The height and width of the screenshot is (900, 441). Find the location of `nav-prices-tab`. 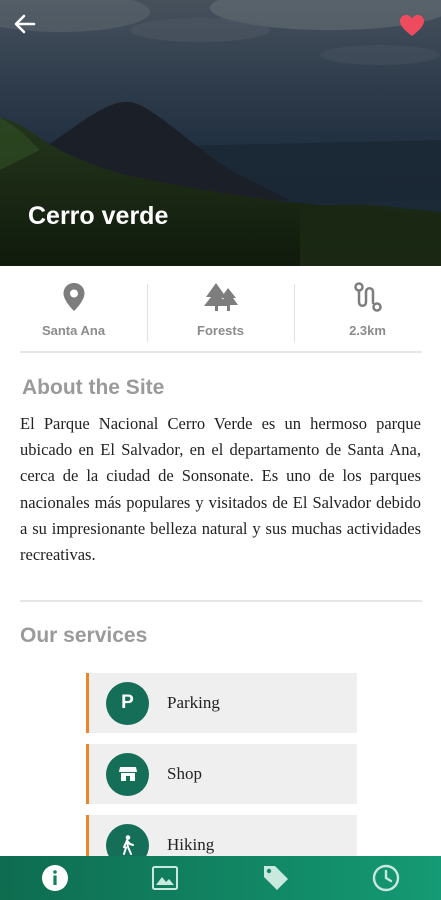

nav-prices-tab is located at coordinates (276, 878).